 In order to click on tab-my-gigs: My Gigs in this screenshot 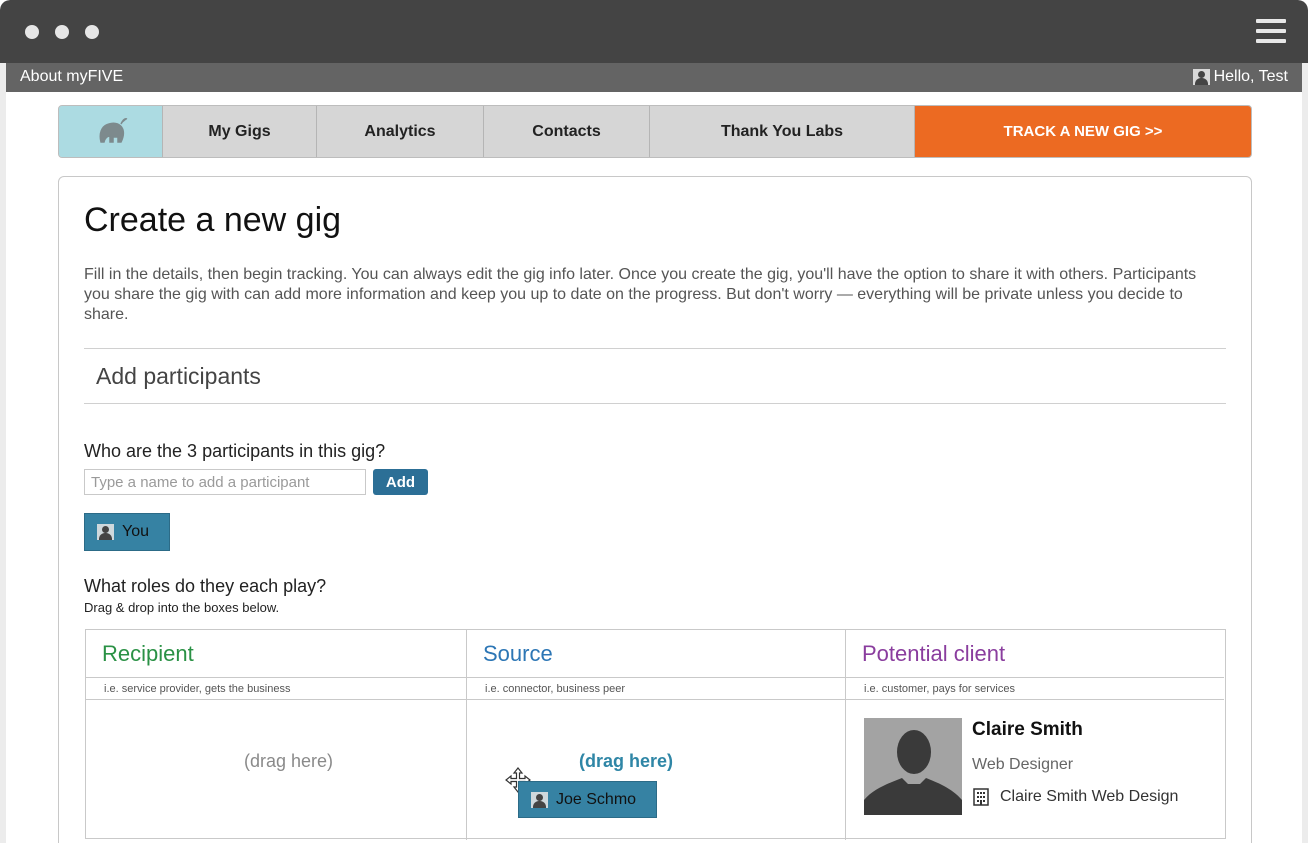, I will do `click(240, 131)`.